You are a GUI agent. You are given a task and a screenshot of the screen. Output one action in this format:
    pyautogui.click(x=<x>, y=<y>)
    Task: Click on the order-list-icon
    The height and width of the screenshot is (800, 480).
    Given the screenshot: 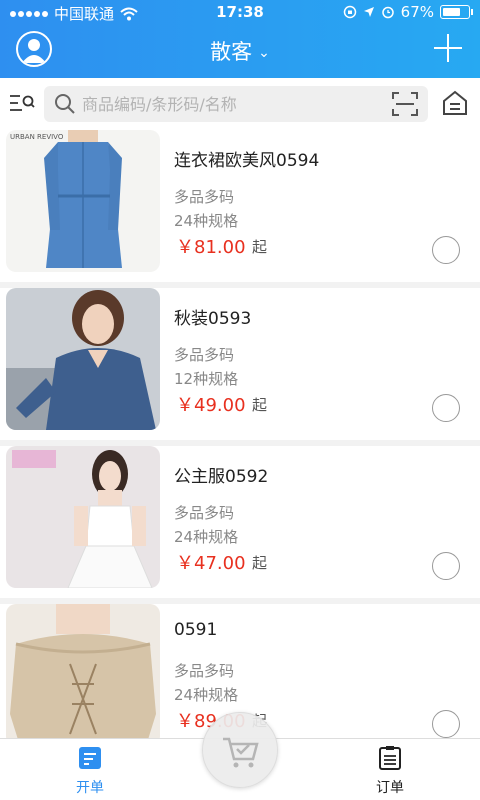 What is the action you would take?
    pyautogui.click(x=390, y=758)
    